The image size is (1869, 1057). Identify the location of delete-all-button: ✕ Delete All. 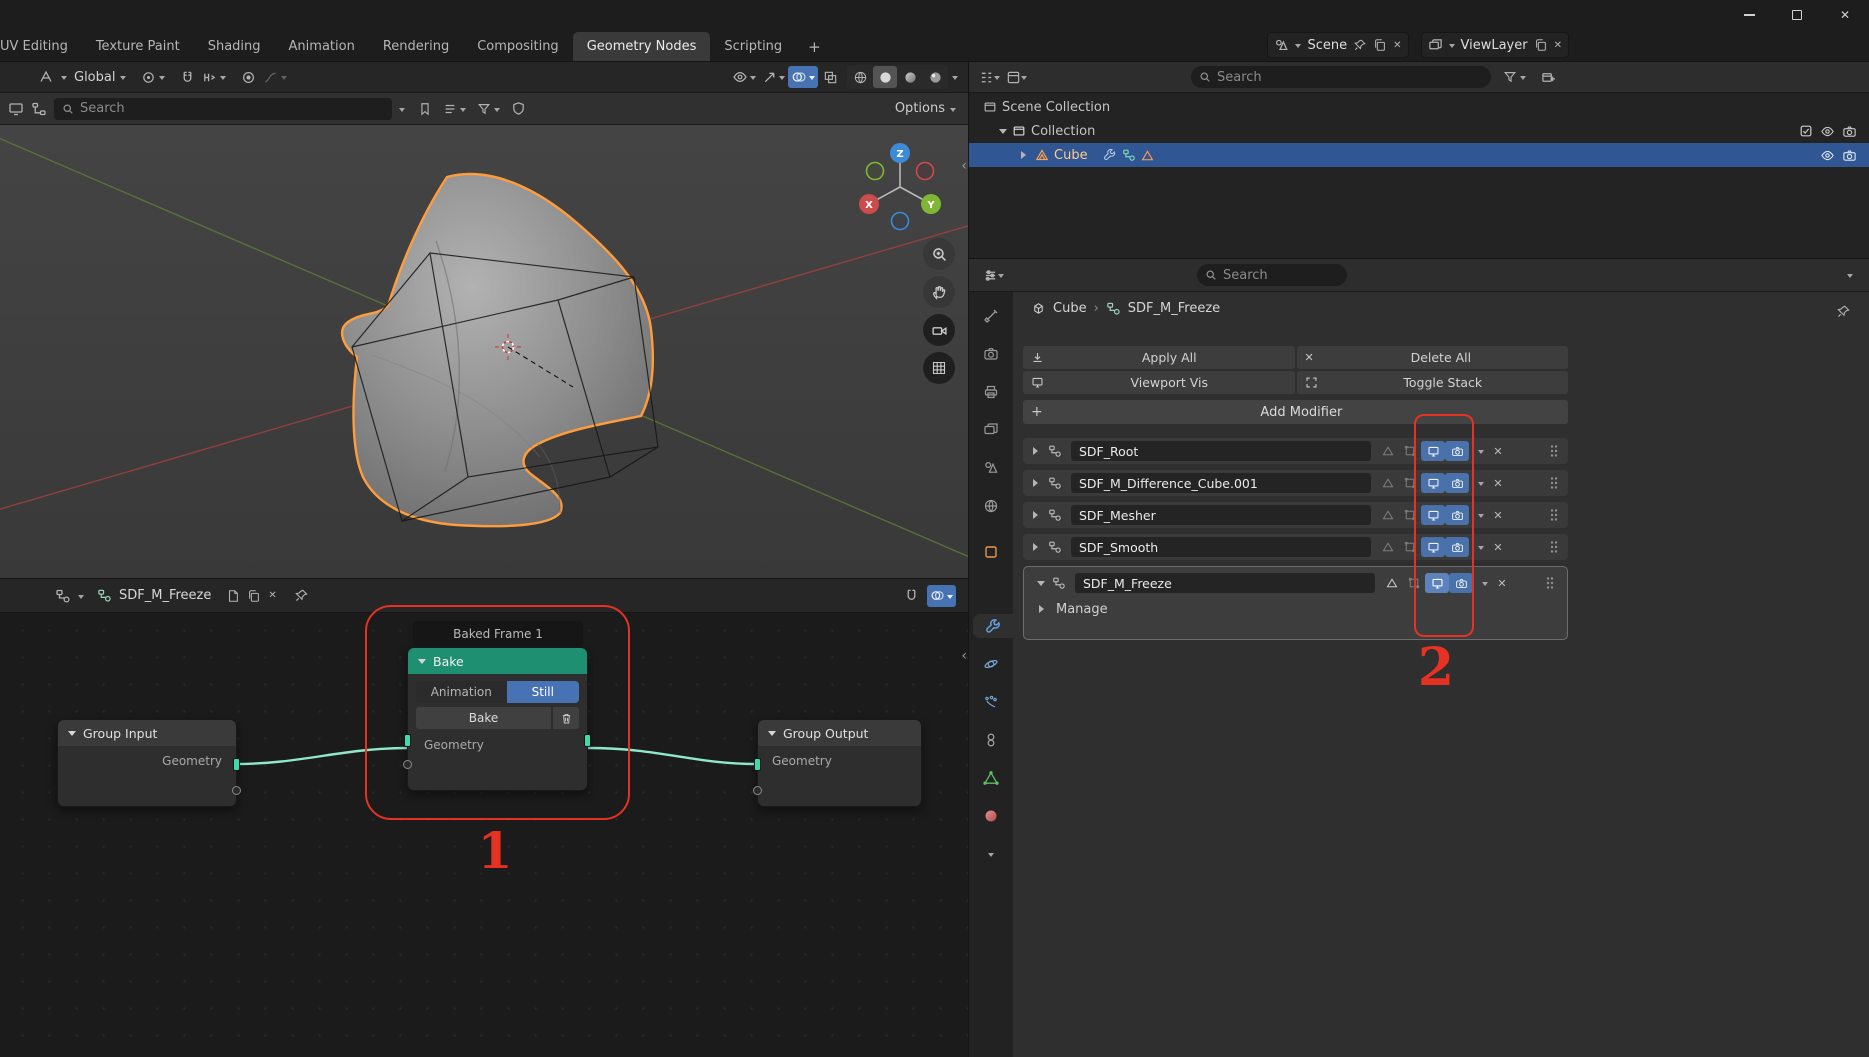
(1432, 357).